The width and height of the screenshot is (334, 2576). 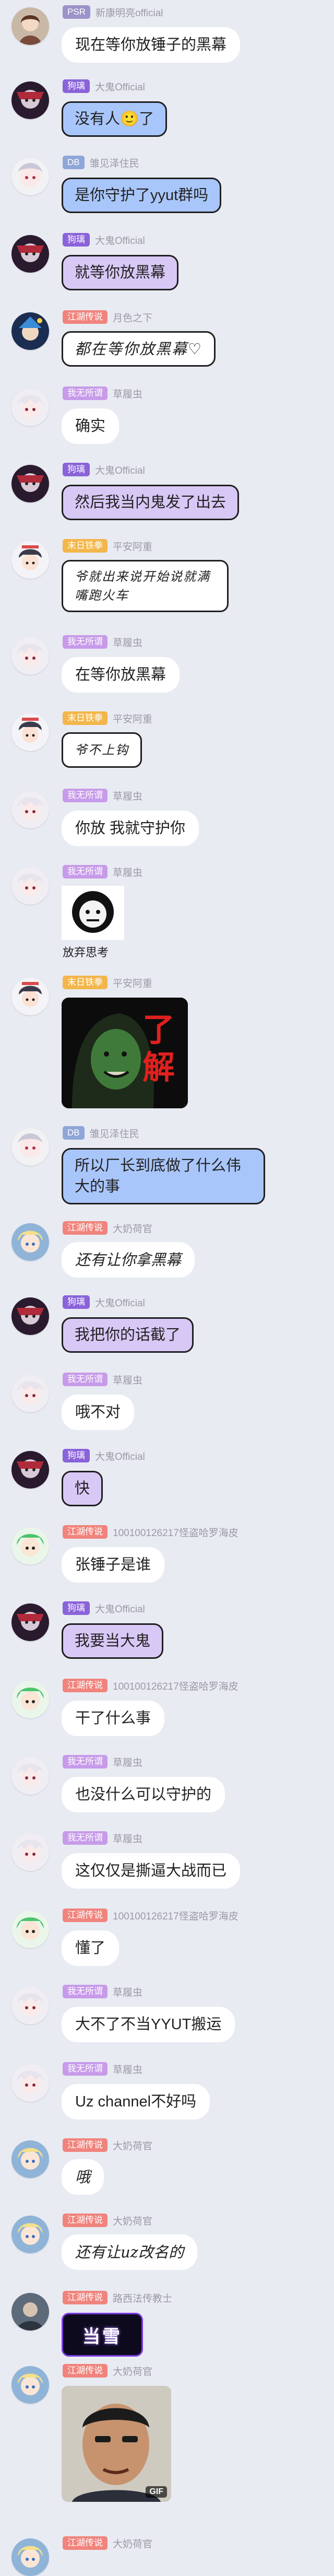 I want to click on message-bubble: 也没什么可以守护的, so click(x=143, y=1794).